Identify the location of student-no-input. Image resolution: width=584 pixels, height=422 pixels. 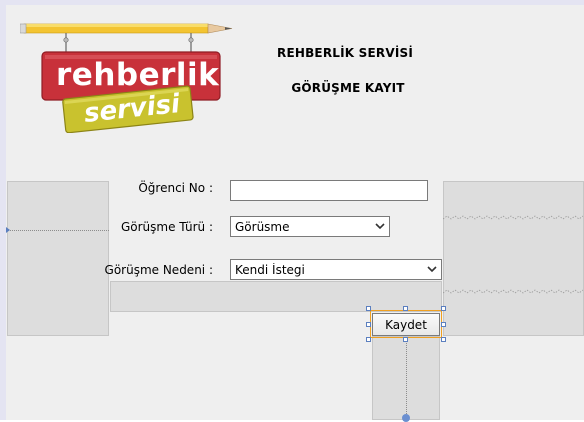
(329, 190).